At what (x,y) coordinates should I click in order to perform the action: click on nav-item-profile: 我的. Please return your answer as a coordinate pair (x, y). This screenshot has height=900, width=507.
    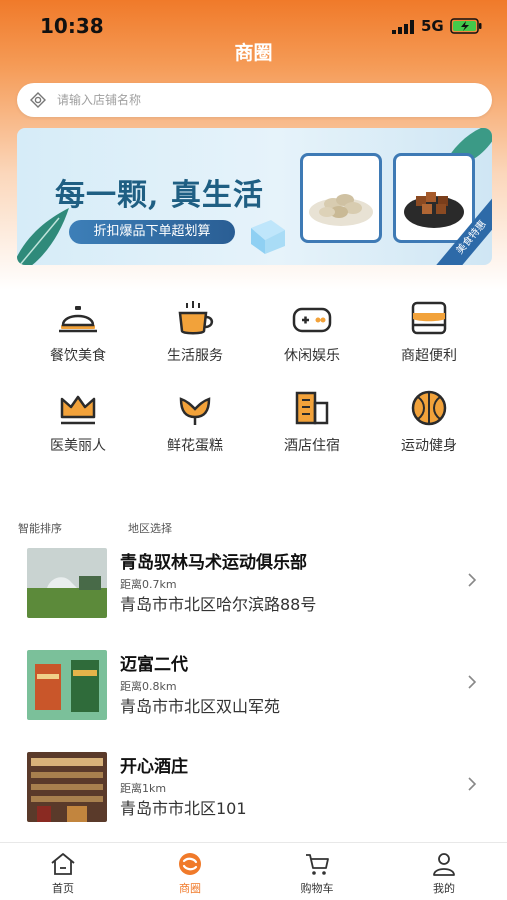
    Looking at the image, I should click on (444, 871).